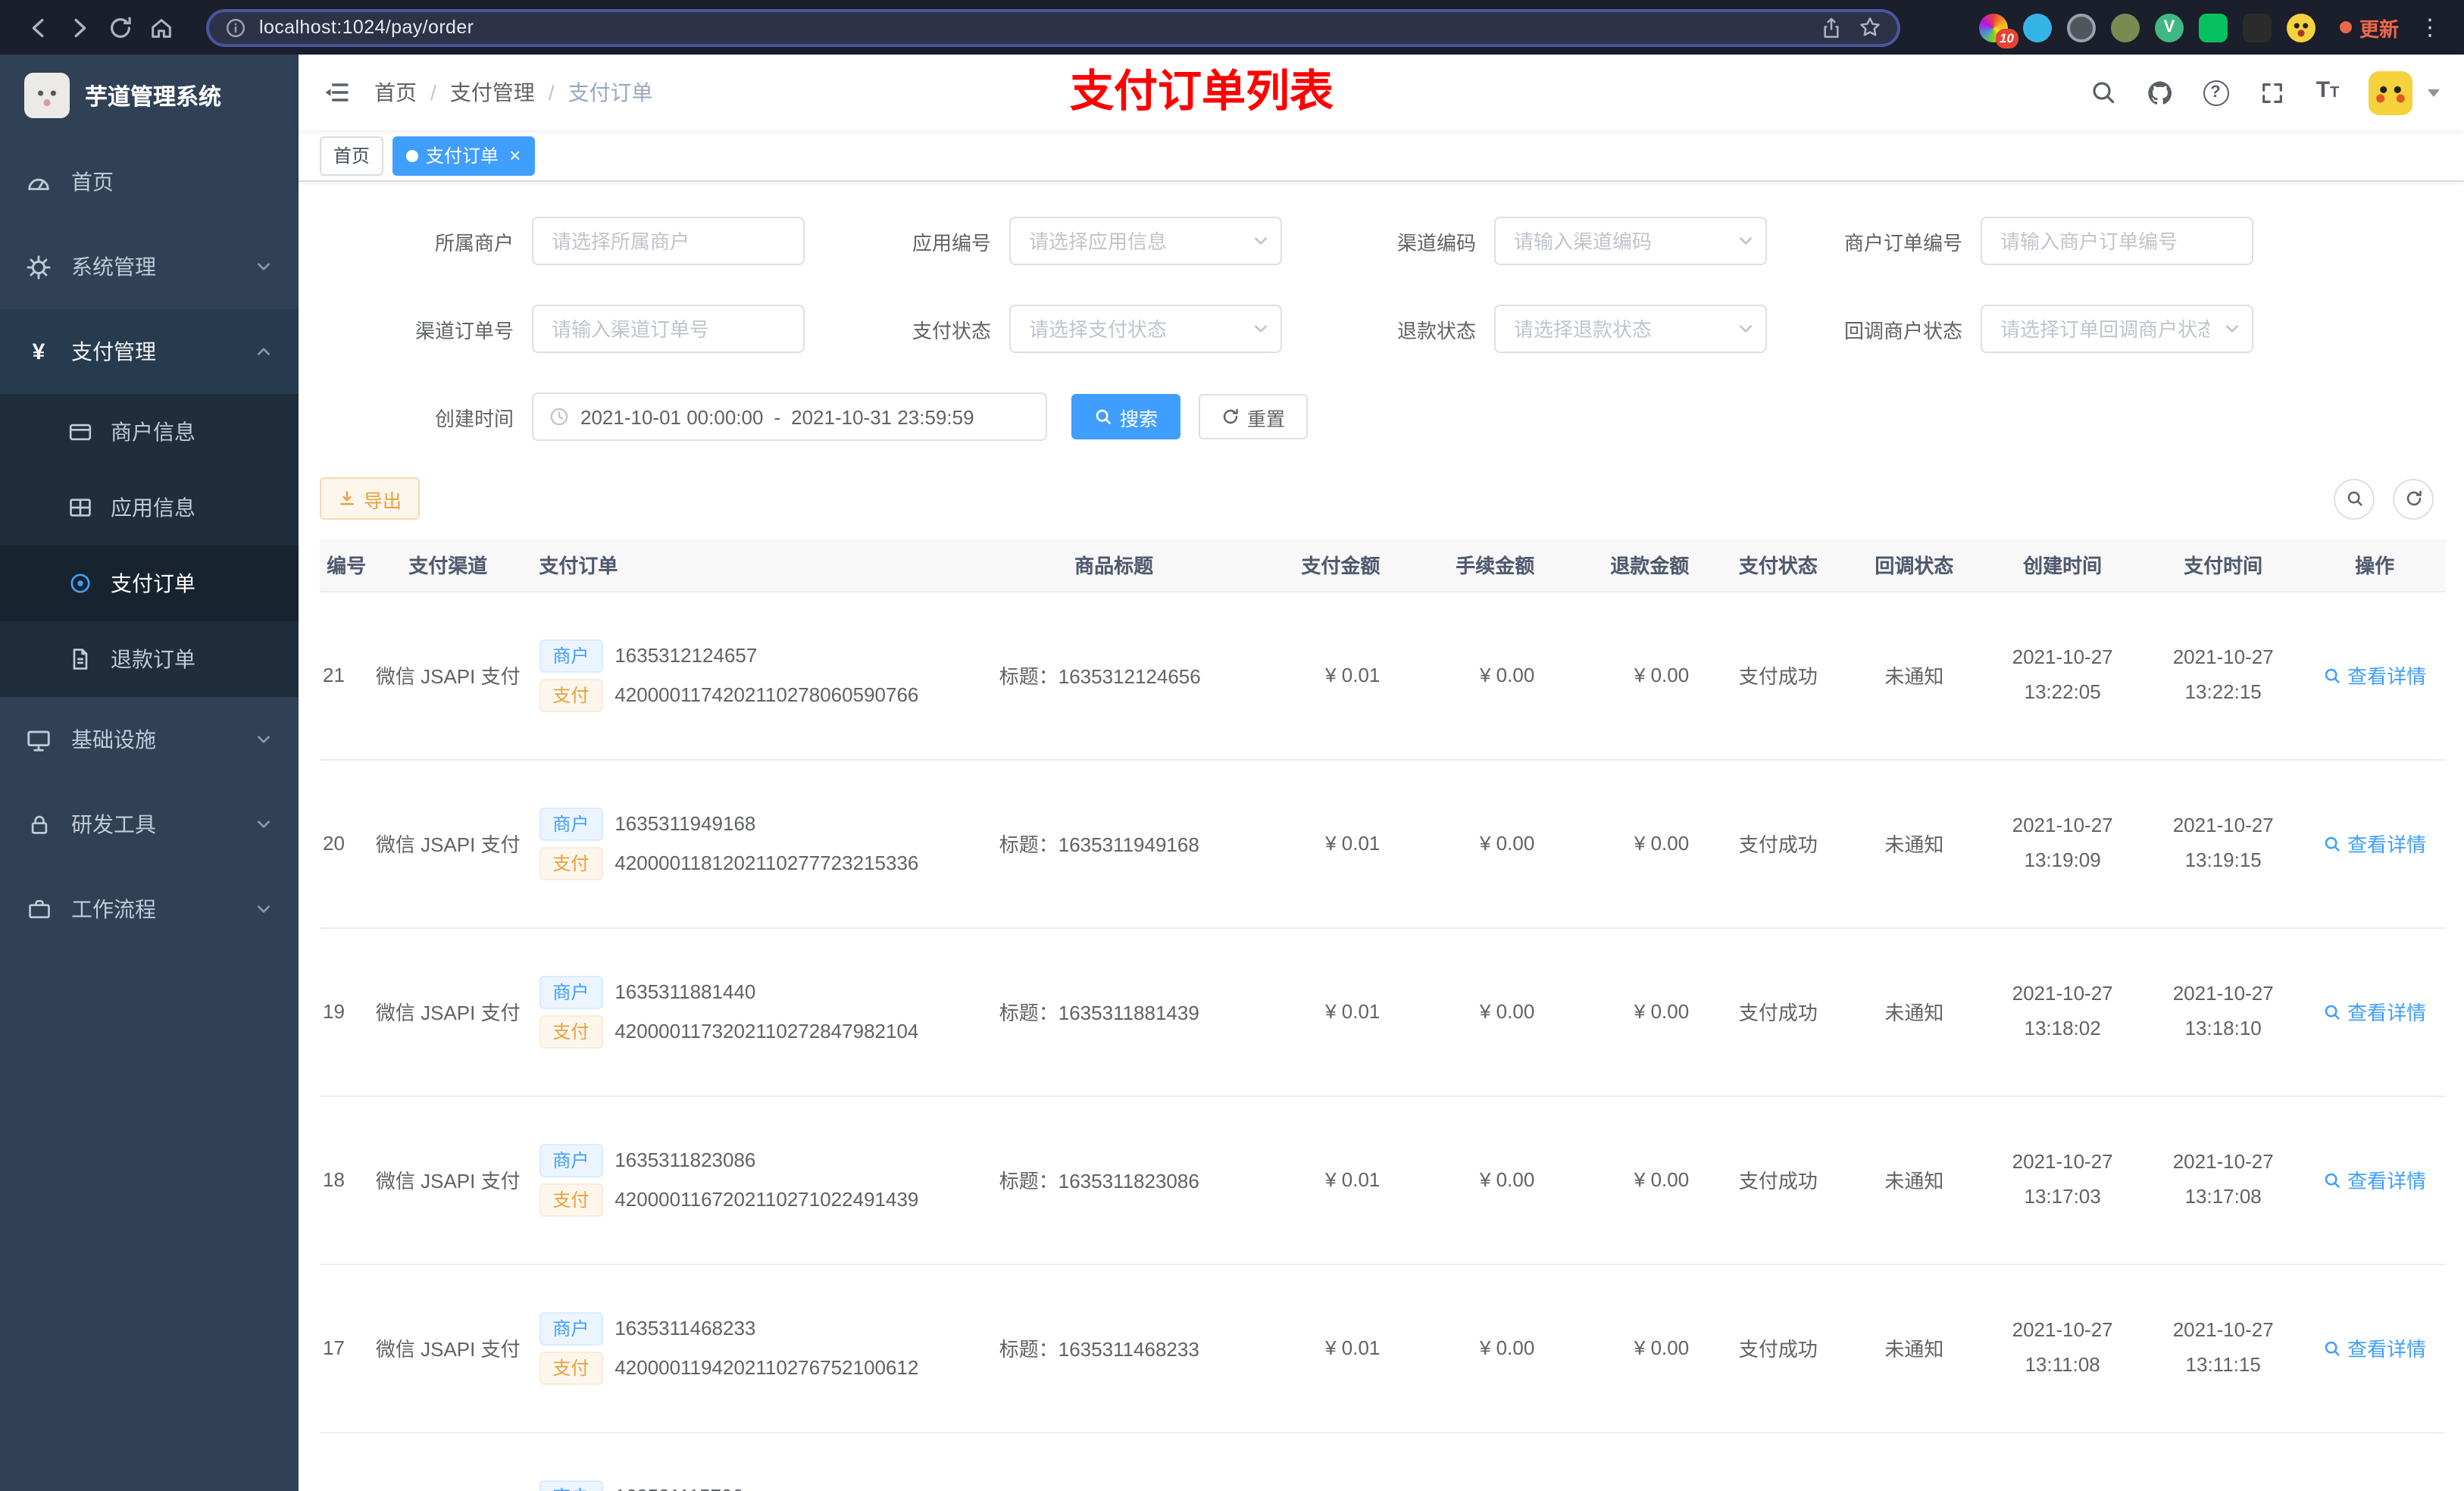 The width and height of the screenshot is (2464, 1491). What do you see at coordinates (1145, 329) in the screenshot?
I see `pay-status-select` at bounding box center [1145, 329].